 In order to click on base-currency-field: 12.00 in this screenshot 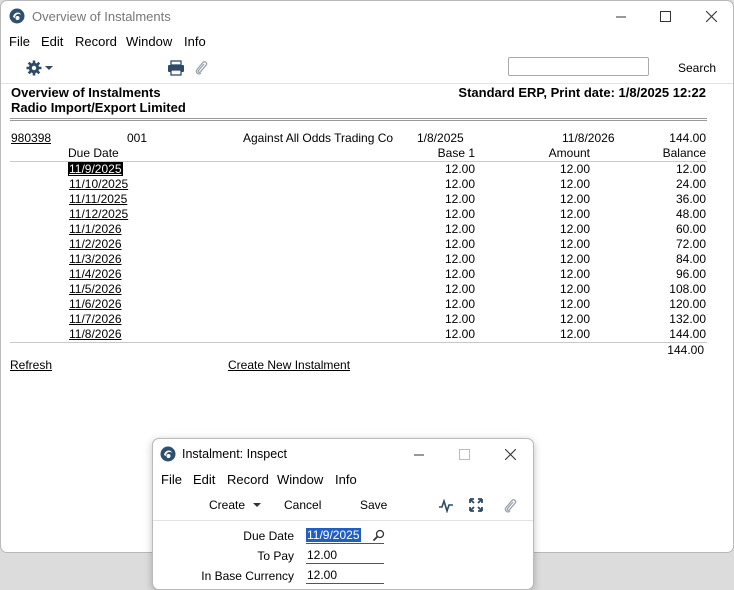, I will do `click(345, 576)`.